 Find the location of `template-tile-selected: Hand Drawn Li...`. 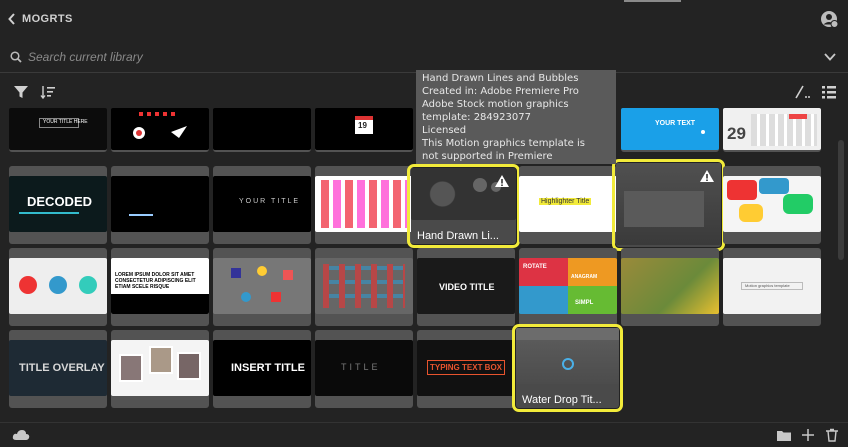

template-tile-selected: Hand Drawn Li... is located at coordinates (463, 206).